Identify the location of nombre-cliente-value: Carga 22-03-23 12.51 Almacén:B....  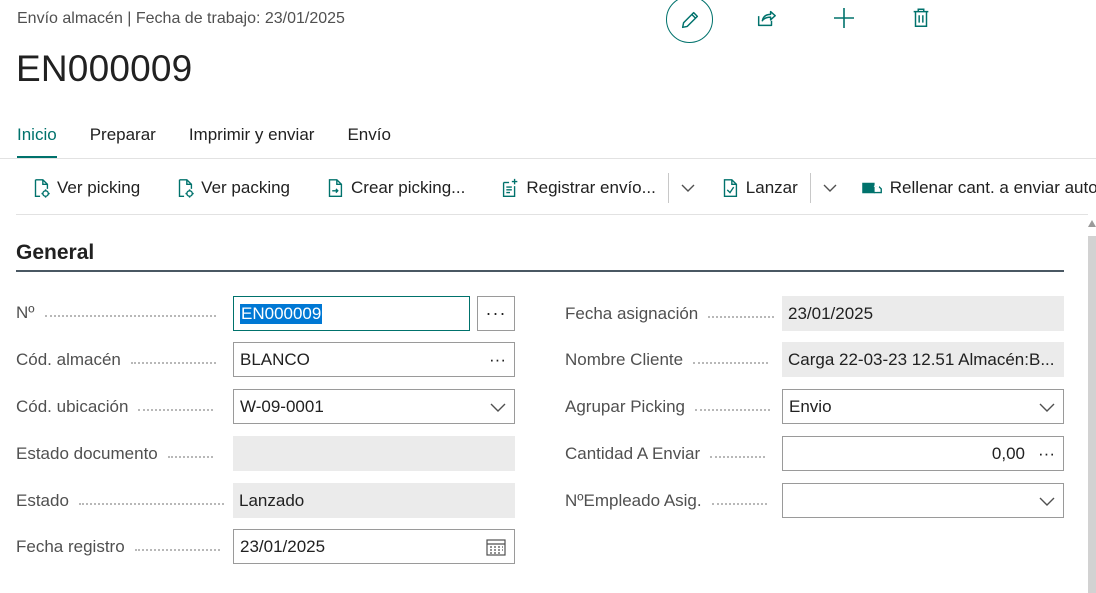
(921, 359).